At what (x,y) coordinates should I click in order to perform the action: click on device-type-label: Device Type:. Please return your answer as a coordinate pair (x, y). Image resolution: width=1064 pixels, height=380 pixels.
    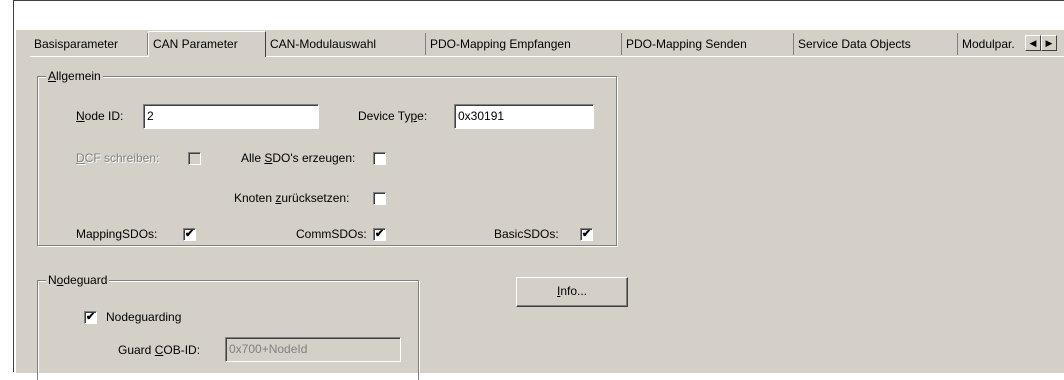
    Looking at the image, I should click on (393, 116).